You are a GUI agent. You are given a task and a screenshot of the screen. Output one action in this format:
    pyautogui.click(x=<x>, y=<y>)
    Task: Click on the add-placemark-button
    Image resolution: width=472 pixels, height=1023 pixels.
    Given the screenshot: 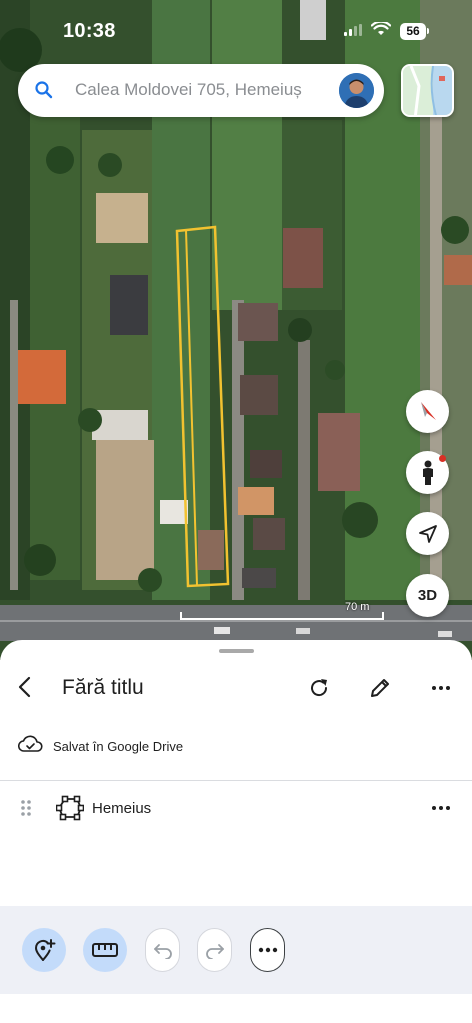 What is the action you would take?
    pyautogui.click(x=44, y=950)
    